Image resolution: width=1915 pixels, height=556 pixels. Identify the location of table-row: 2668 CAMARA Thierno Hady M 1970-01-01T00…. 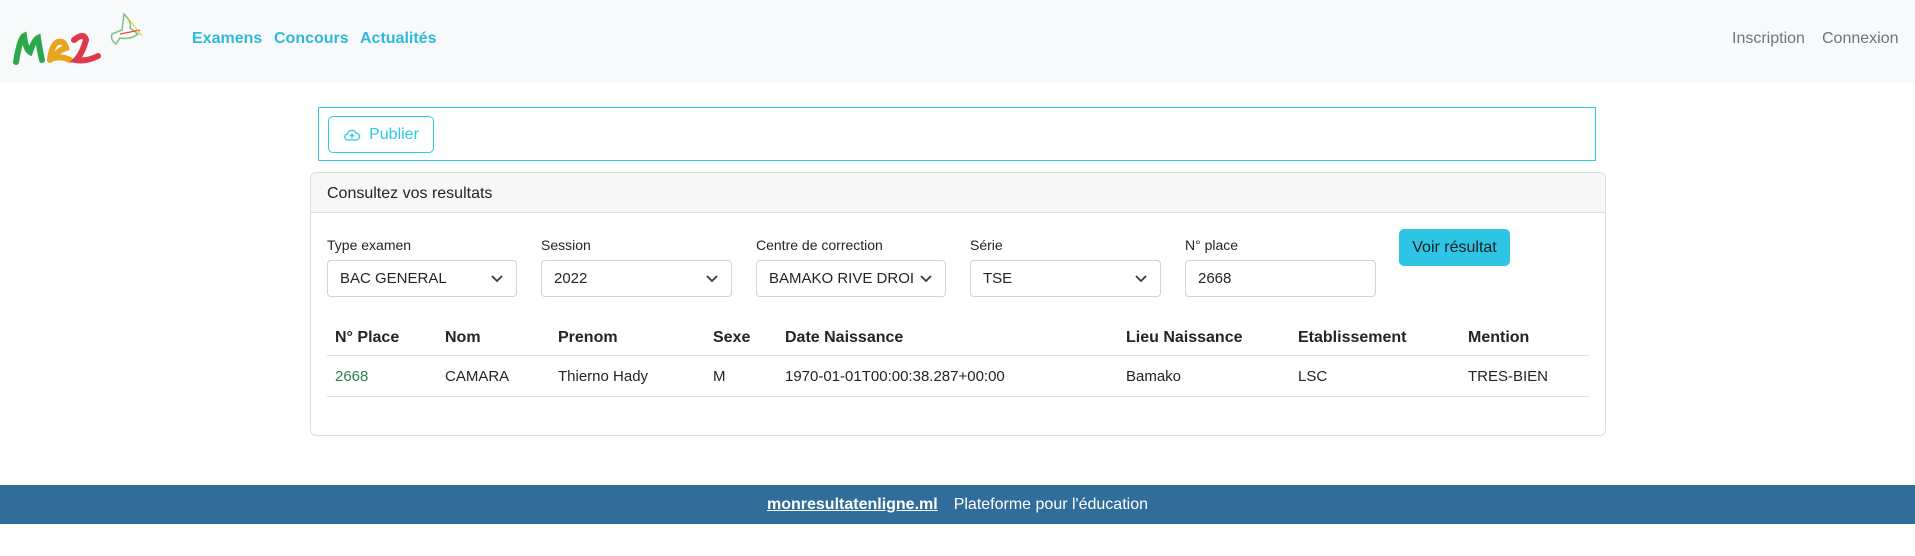
(958, 376).